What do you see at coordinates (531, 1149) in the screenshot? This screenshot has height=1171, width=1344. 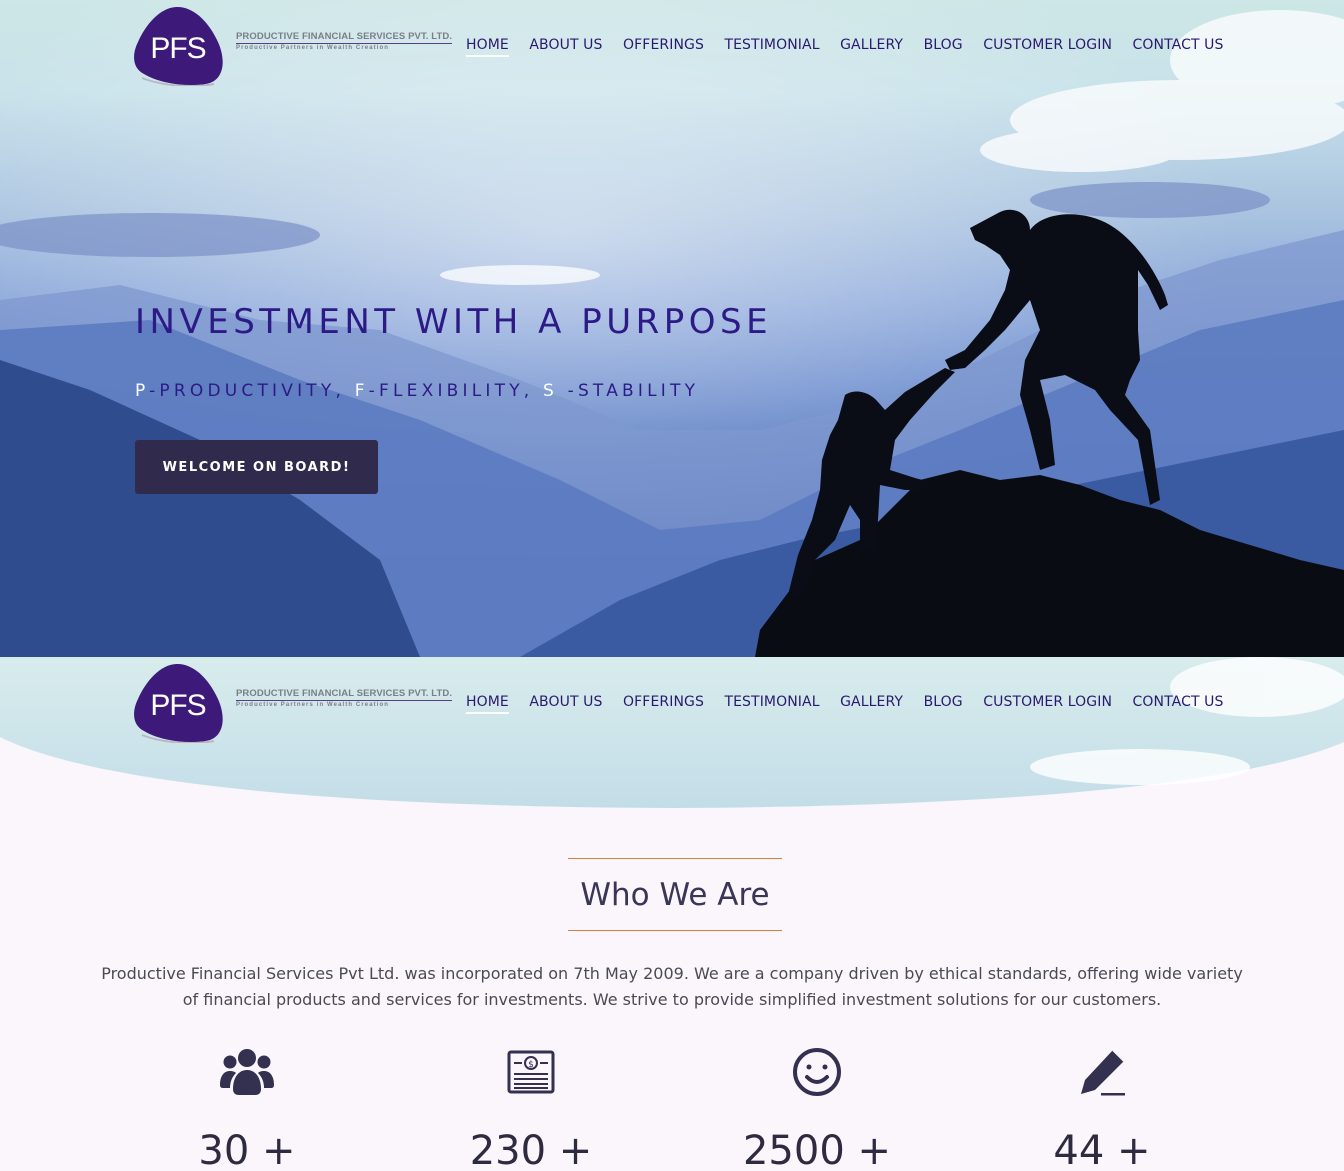 I see `stat-value: 230 +` at bounding box center [531, 1149].